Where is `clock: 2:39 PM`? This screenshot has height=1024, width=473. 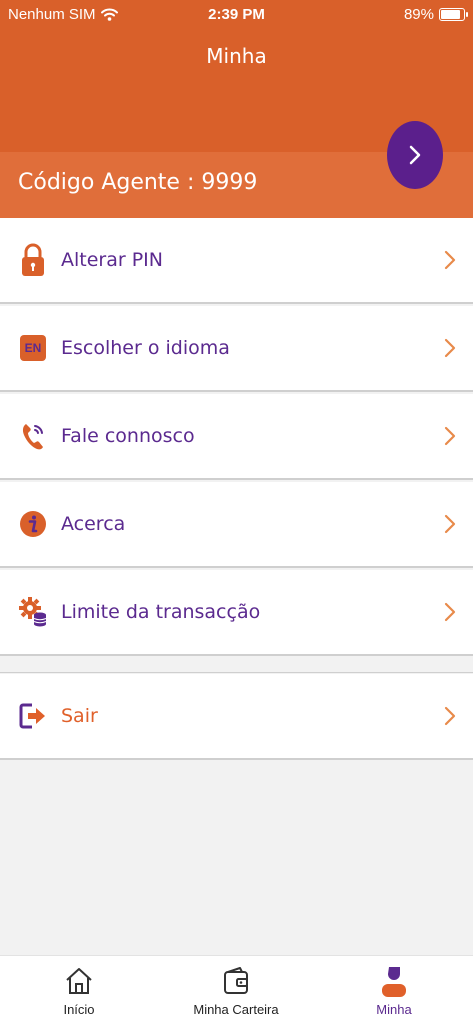
clock: 2:39 PM is located at coordinates (236, 14).